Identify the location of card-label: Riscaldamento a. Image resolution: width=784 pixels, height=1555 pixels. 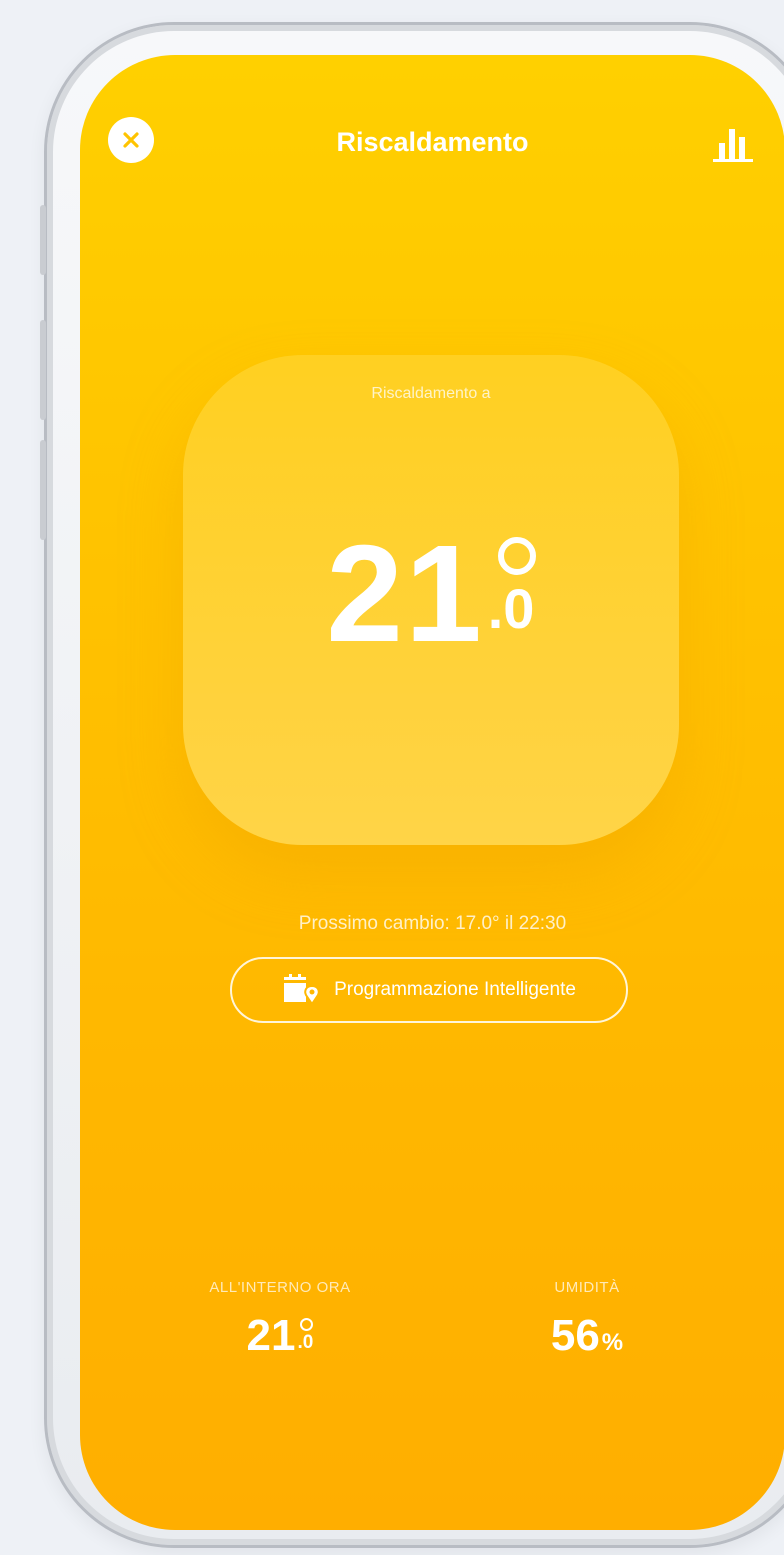
(431, 393).